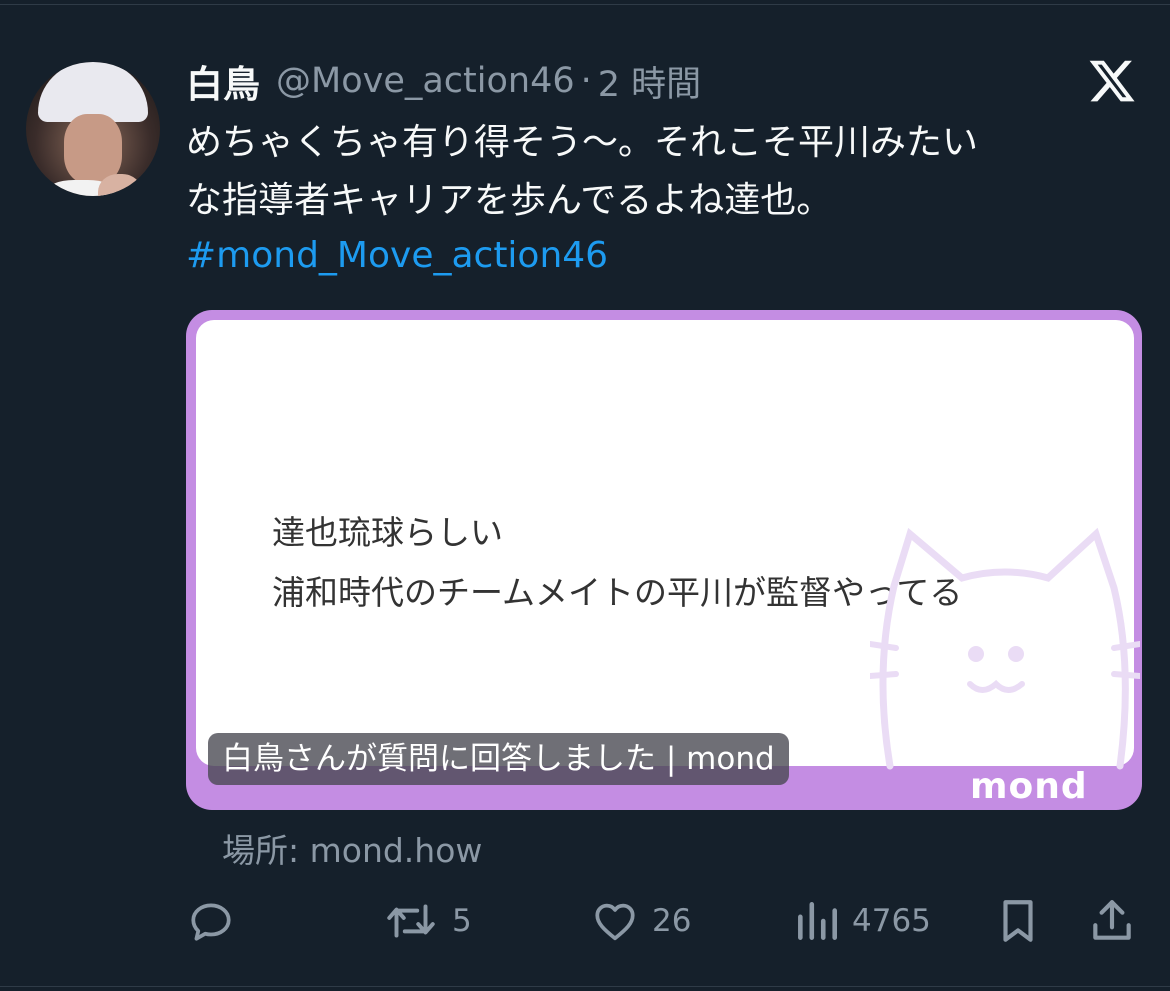  I want to click on tweet-header: 白鳥 @Move_action46 · 2 時間, so click(443, 81).